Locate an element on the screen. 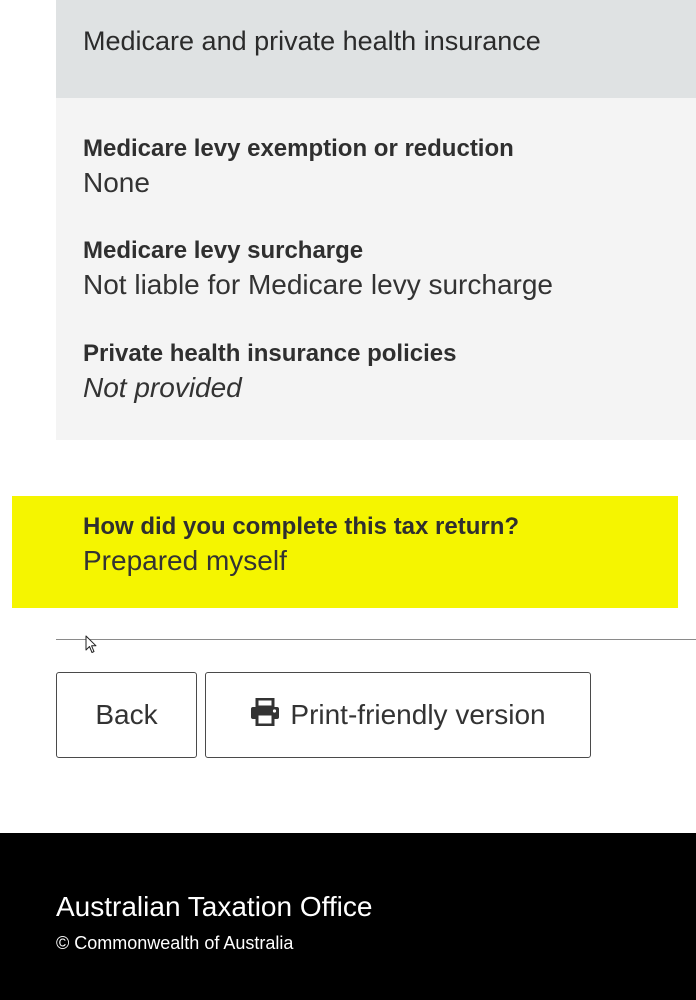 Image resolution: width=696 pixels, height=1000 pixels. printer-icon is located at coordinates (270, 715).